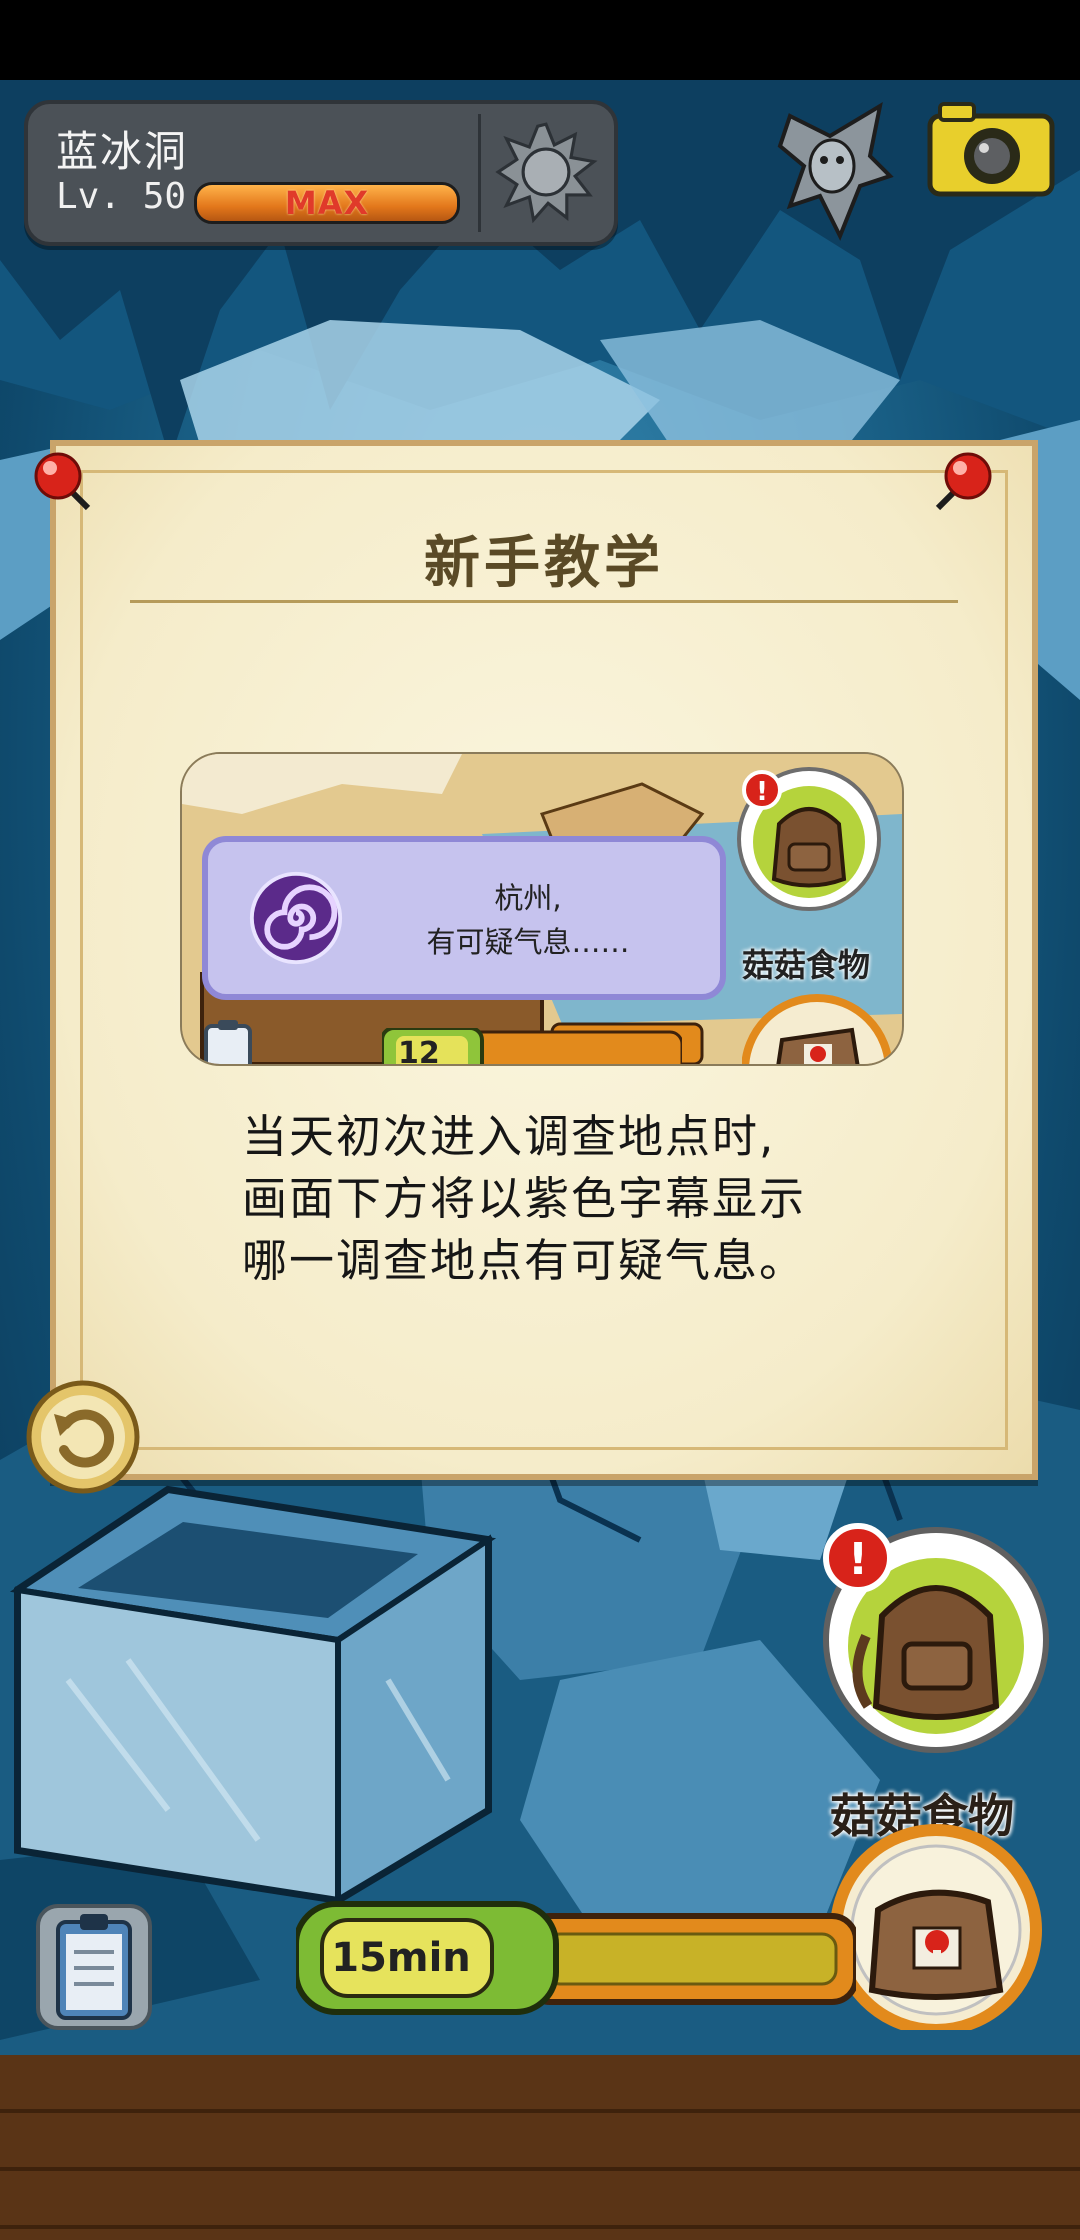 The image size is (1080, 2240). Describe the element at coordinates (544, 601) in the screenshot. I see `title-divider` at that location.